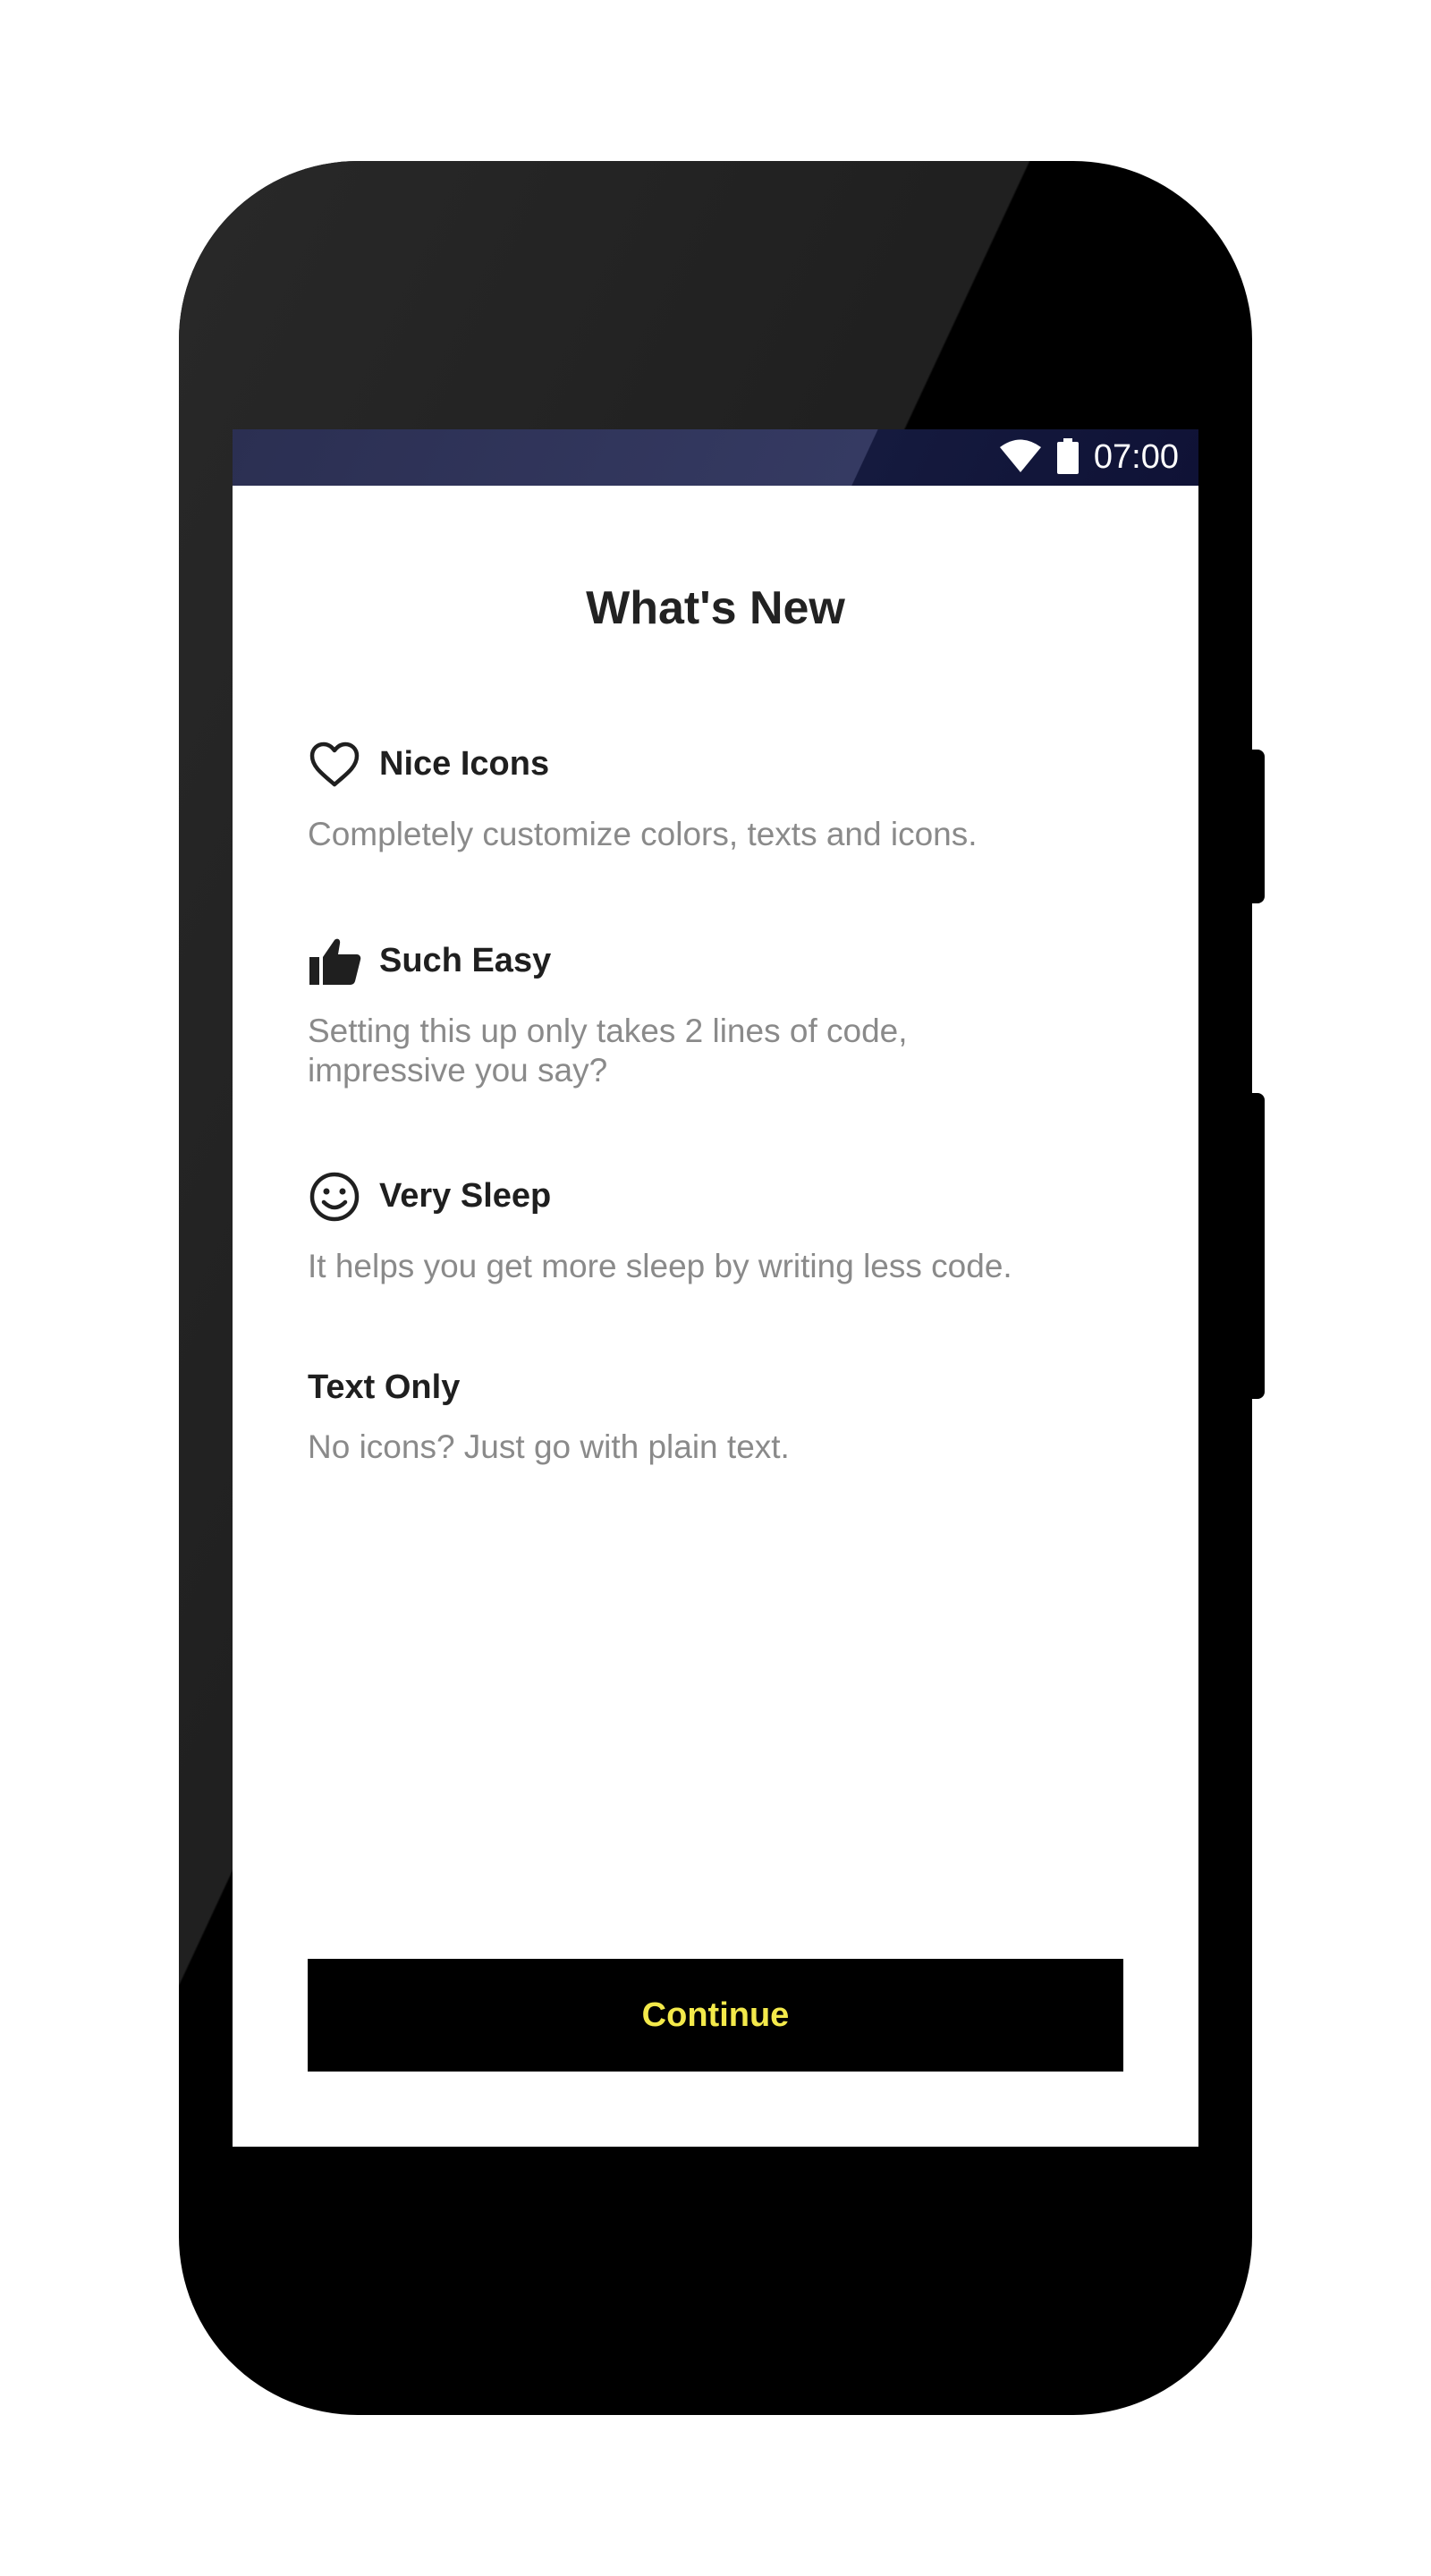 This screenshot has height=2576, width=1431. What do you see at coordinates (1258, 1246) in the screenshot?
I see `power-button` at bounding box center [1258, 1246].